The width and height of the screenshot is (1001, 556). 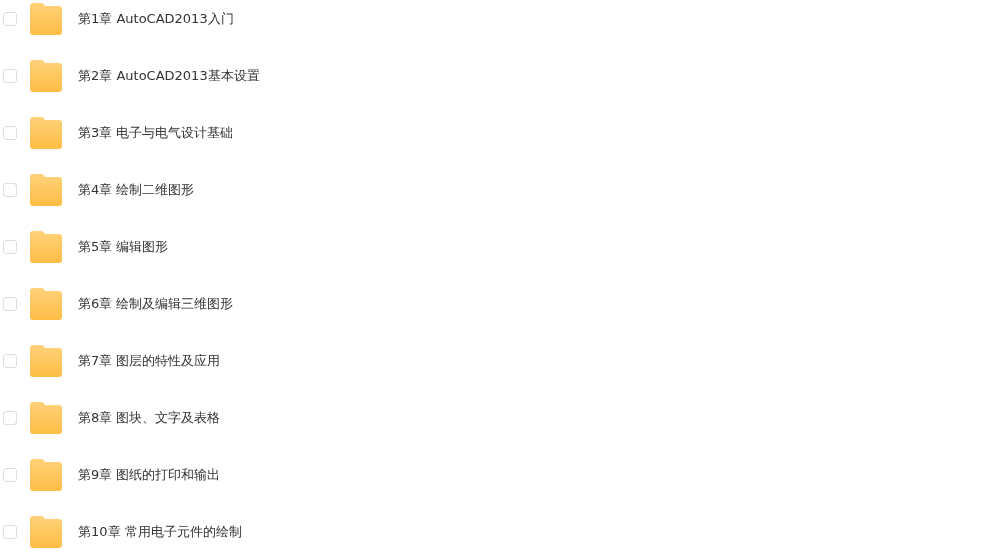 I want to click on folder-name: 第2章 AutoCAD2013基本设置, so click(x=169, y=76).